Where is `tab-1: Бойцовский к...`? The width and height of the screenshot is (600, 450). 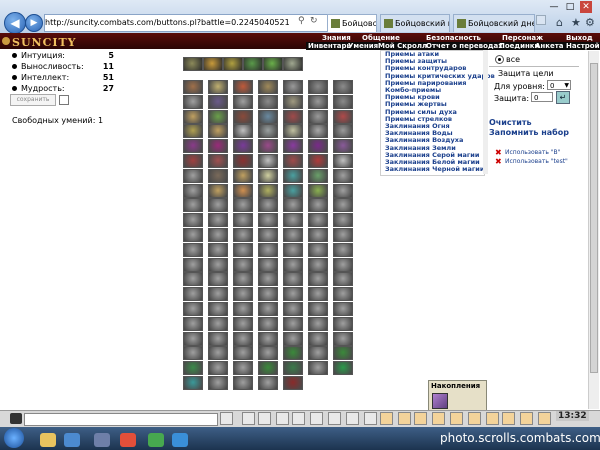 tab-1: Бойцовский к... is located at coordinates (352, 23).